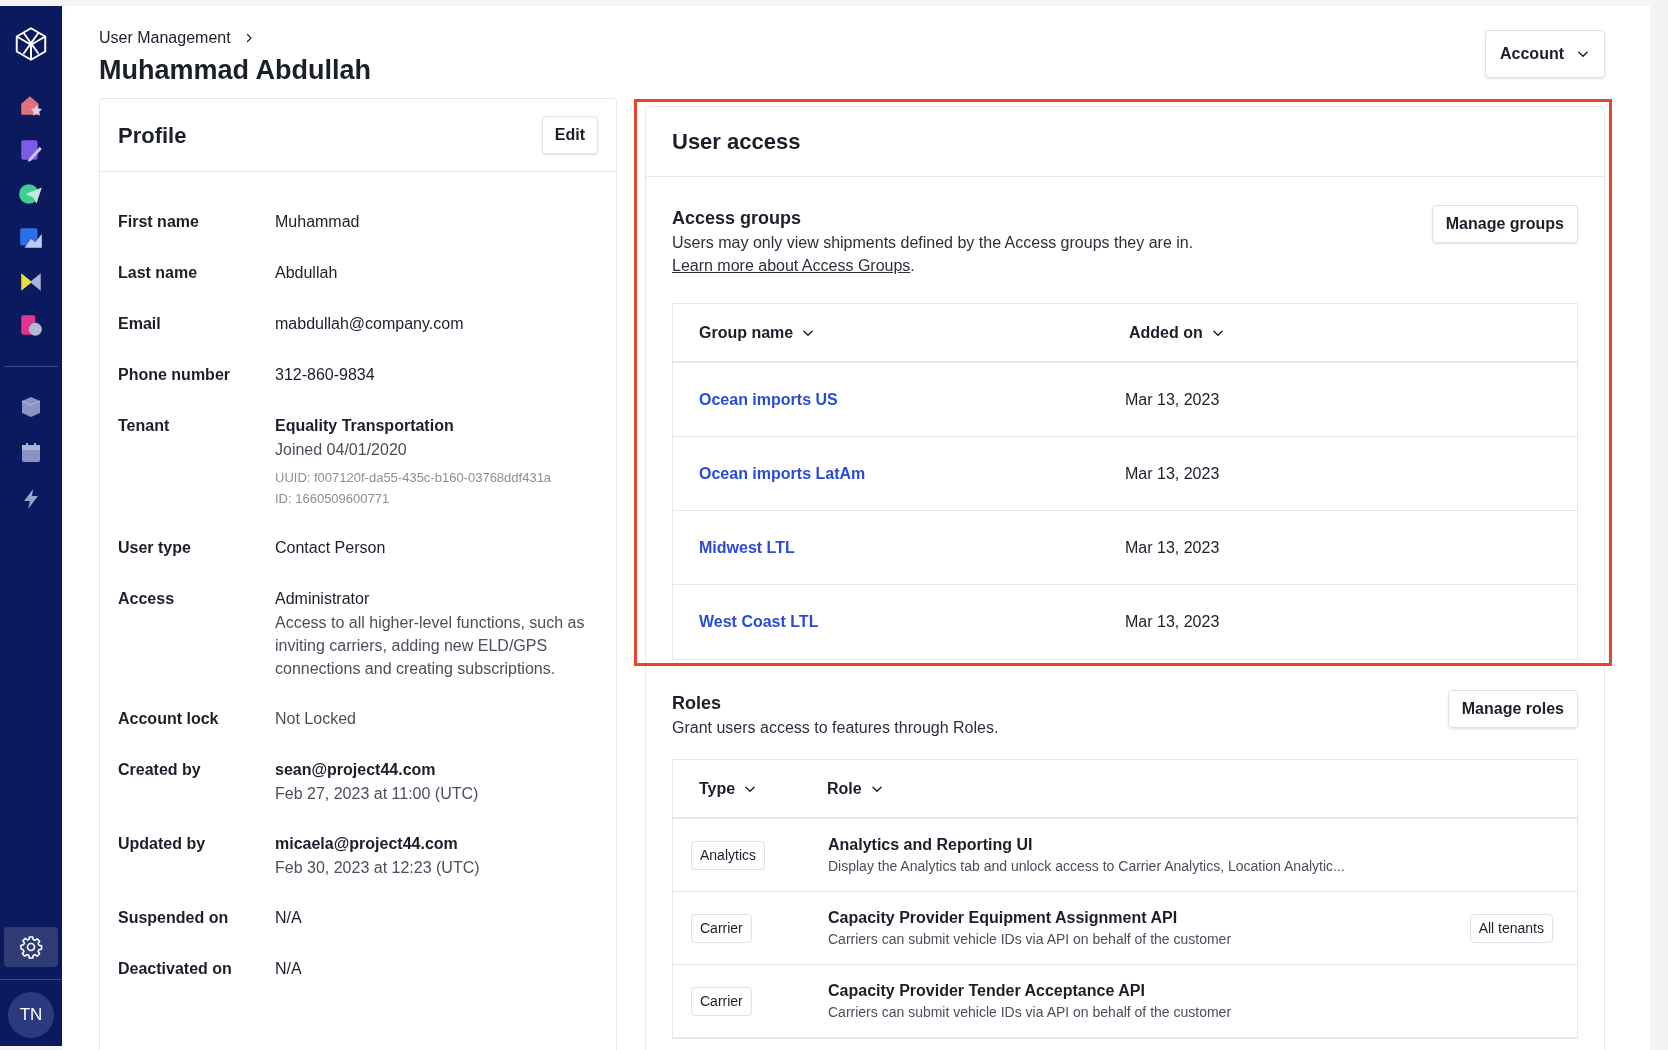 The height and width of the screenshot is (1050, 1668). What do you see at coordinates (1511, 928) in the screenshot?
I see `scope-tag: All tenants` at bounding box center [1511, 928].